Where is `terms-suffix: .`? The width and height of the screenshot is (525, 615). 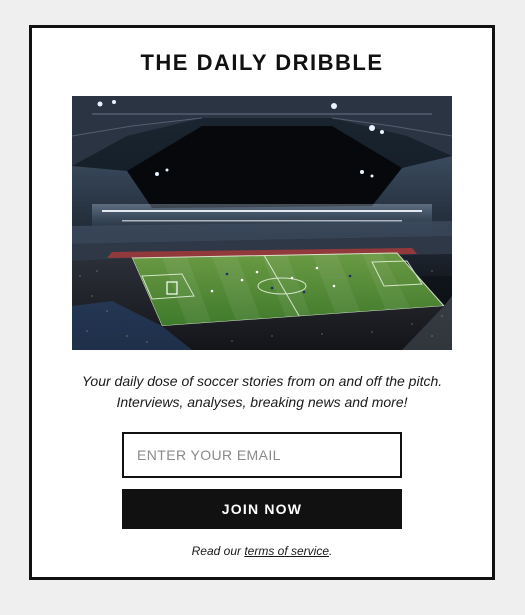 terms-suffix: . is located at coordinates (331, 551).